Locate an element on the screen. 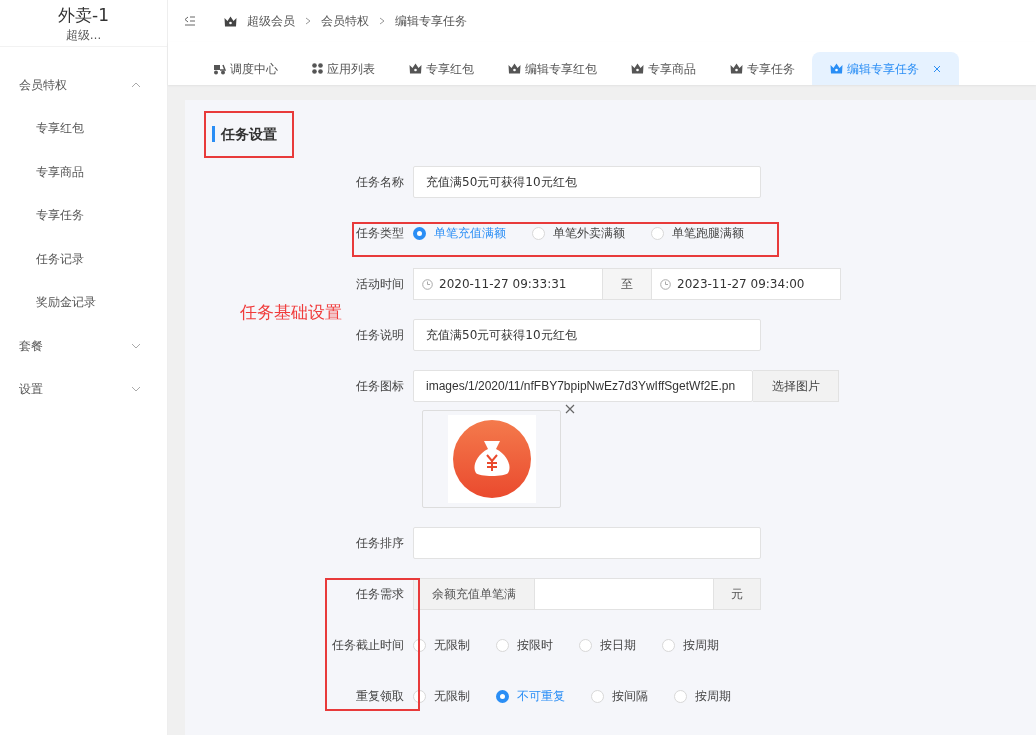  close-icon is located at coordinates (937, 68).